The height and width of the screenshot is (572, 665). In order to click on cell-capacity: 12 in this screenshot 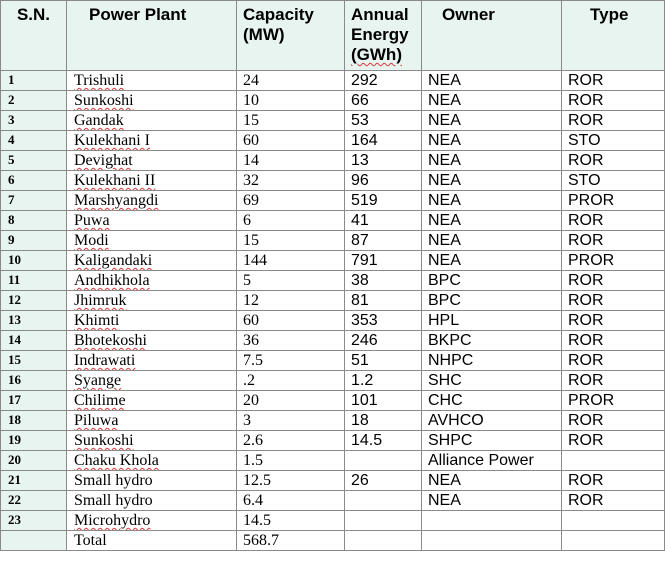, I will do `click(290, 300)`.